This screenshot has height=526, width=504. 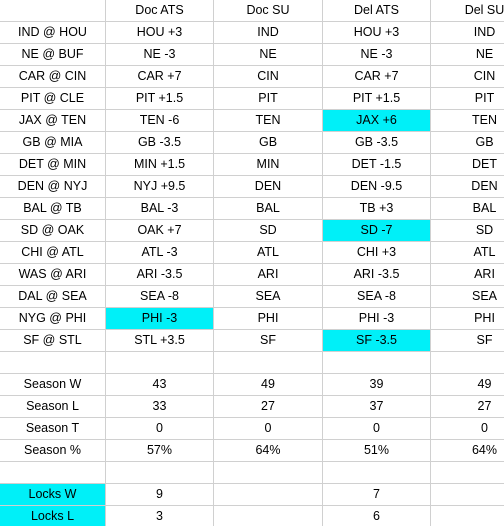 What do you see at coordinates (53, 406) in the screenshot?
I see `cell-season-label: Season L` at bounding box center [53, 406].